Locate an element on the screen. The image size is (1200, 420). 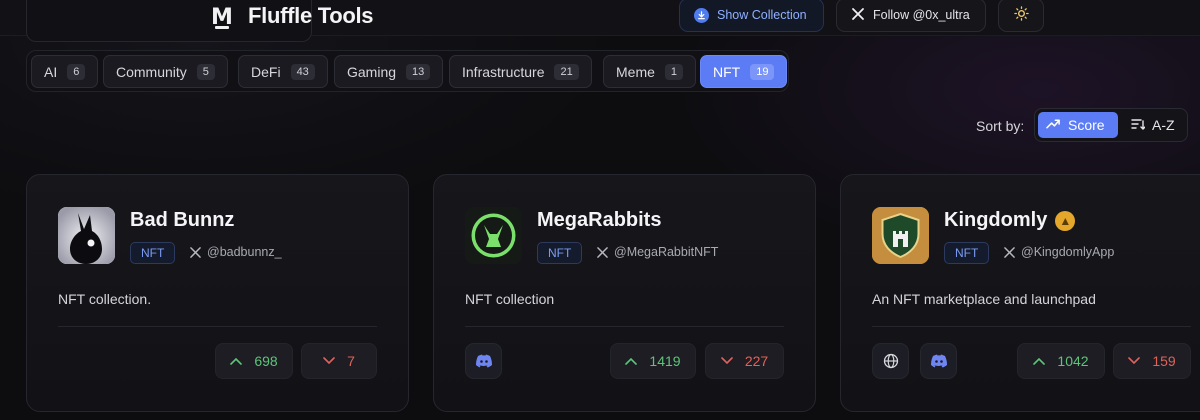
sun-icon is located at coordinates (1021, 15).